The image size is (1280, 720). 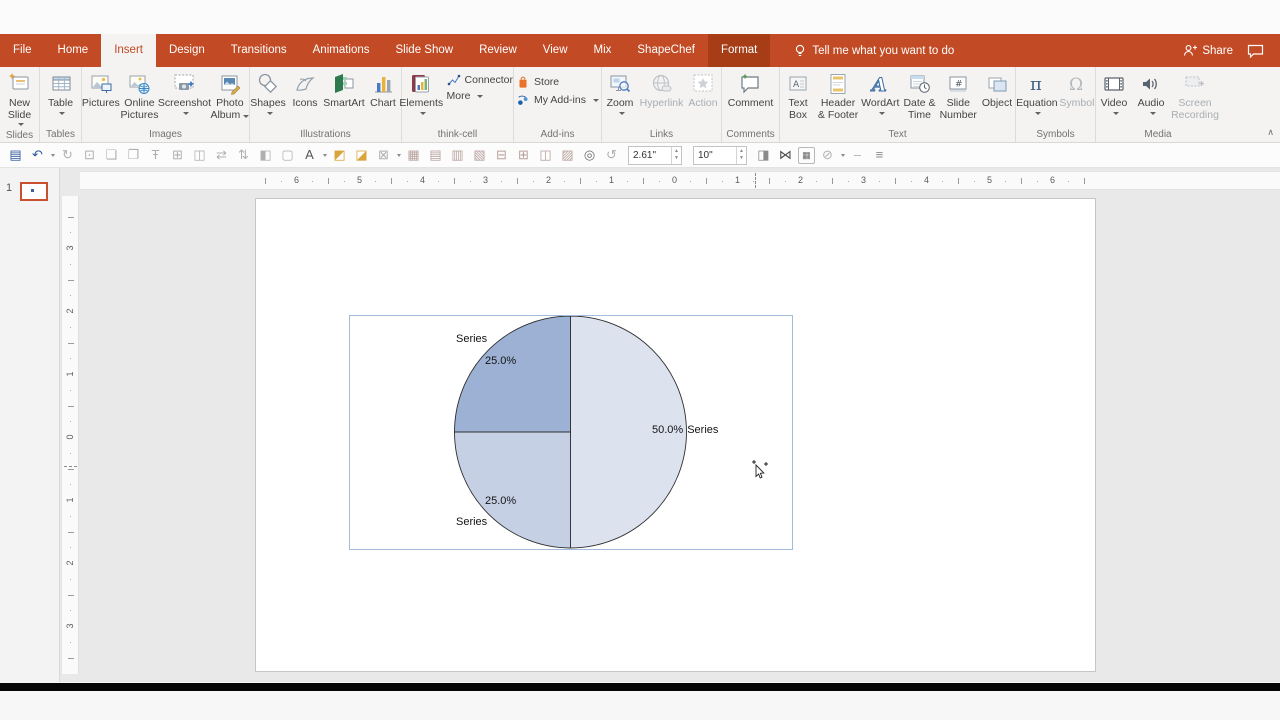 I want to click on bring-forward-icon: ◩, so click(x=339, y=155).